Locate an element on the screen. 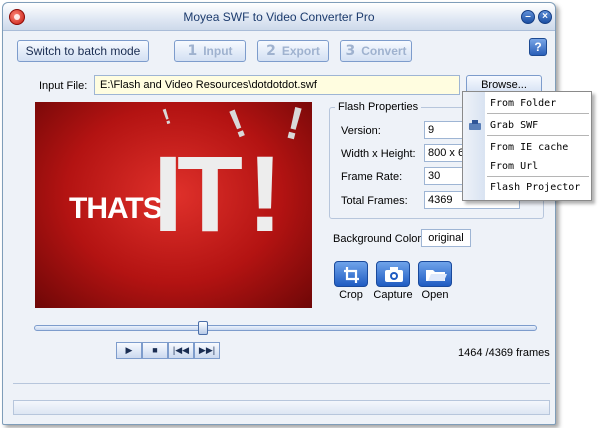 The height and width of the screenshot is (428, 600). total-frames-label: Total Frames: is located at coordinates (374, 201).